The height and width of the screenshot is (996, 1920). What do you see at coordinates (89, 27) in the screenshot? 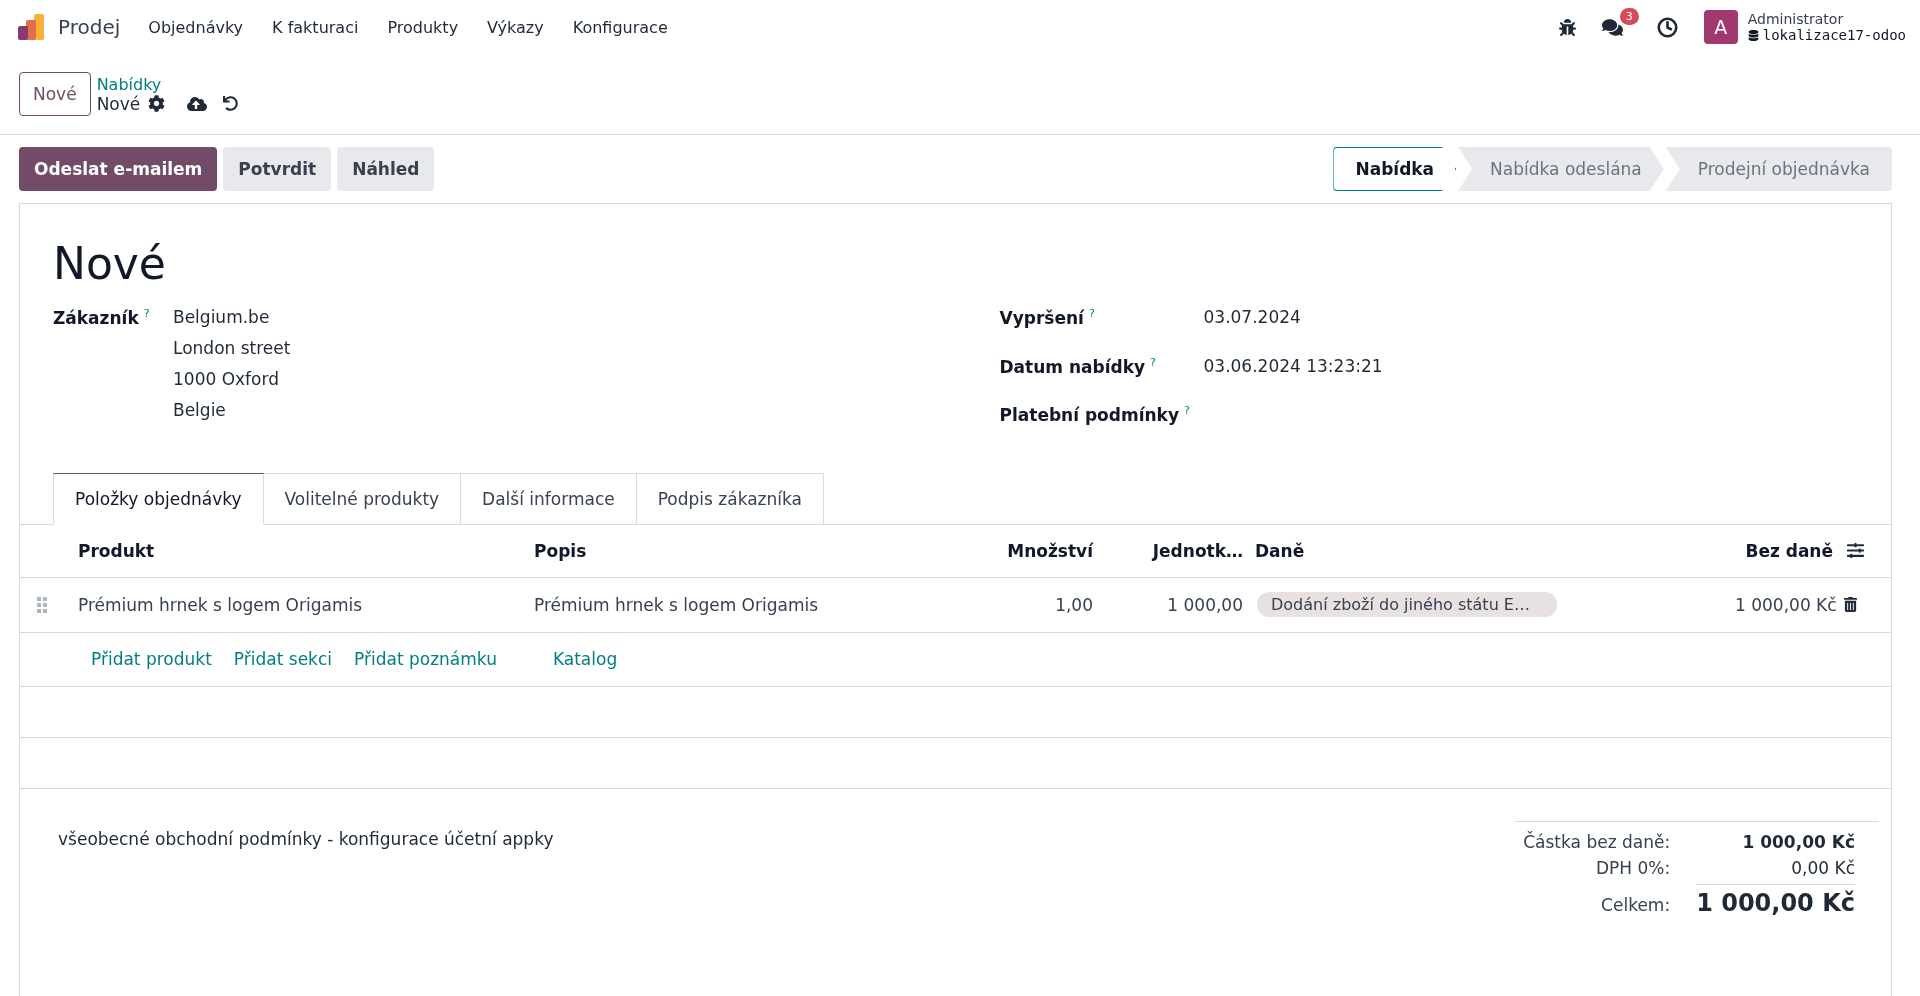
I see `app-name: Prodej` at bounding box center [89, 27].